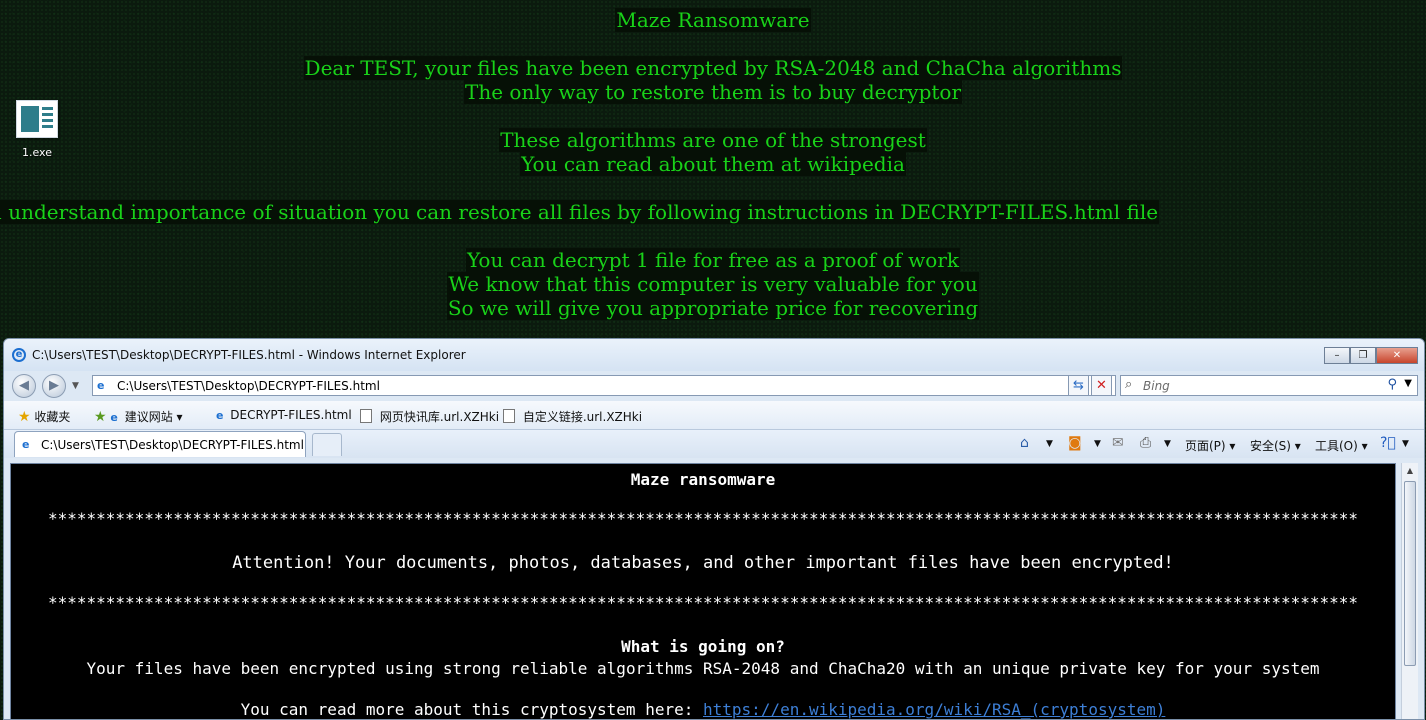 This screenshot has height=720, width=1426. Describe the element at coordinates (1129, 384) in the screenshot. I see `search-provider-icon: ⌕` at that location.